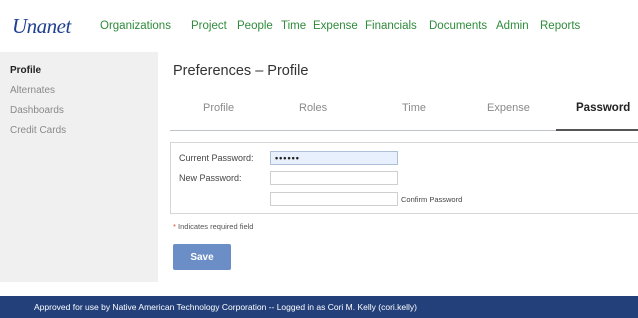 This screenshot has height=318, width=638. Describe the element at coordinates (135, 26) in the screenshot. I see `nav-organizations: Organizations` at that location.